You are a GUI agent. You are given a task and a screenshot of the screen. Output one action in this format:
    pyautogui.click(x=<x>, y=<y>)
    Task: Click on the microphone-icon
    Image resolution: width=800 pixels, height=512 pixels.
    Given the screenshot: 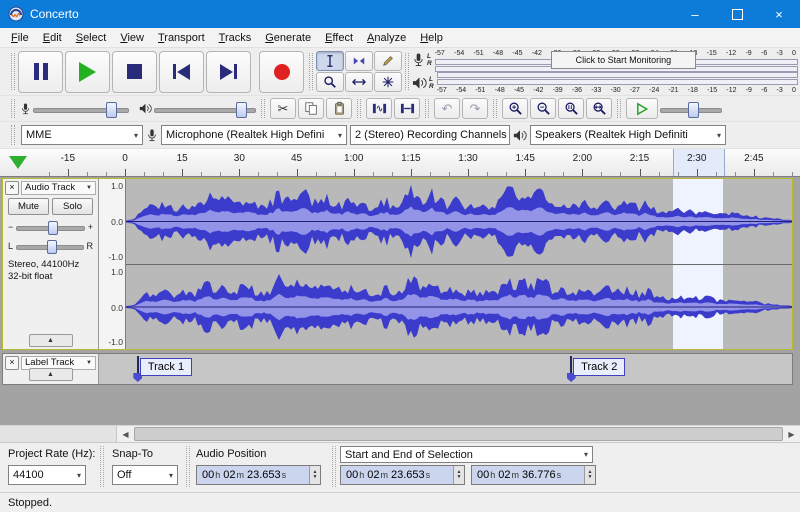 What is the action you would take?
    pyautogui.click(x=25, y=108)
    